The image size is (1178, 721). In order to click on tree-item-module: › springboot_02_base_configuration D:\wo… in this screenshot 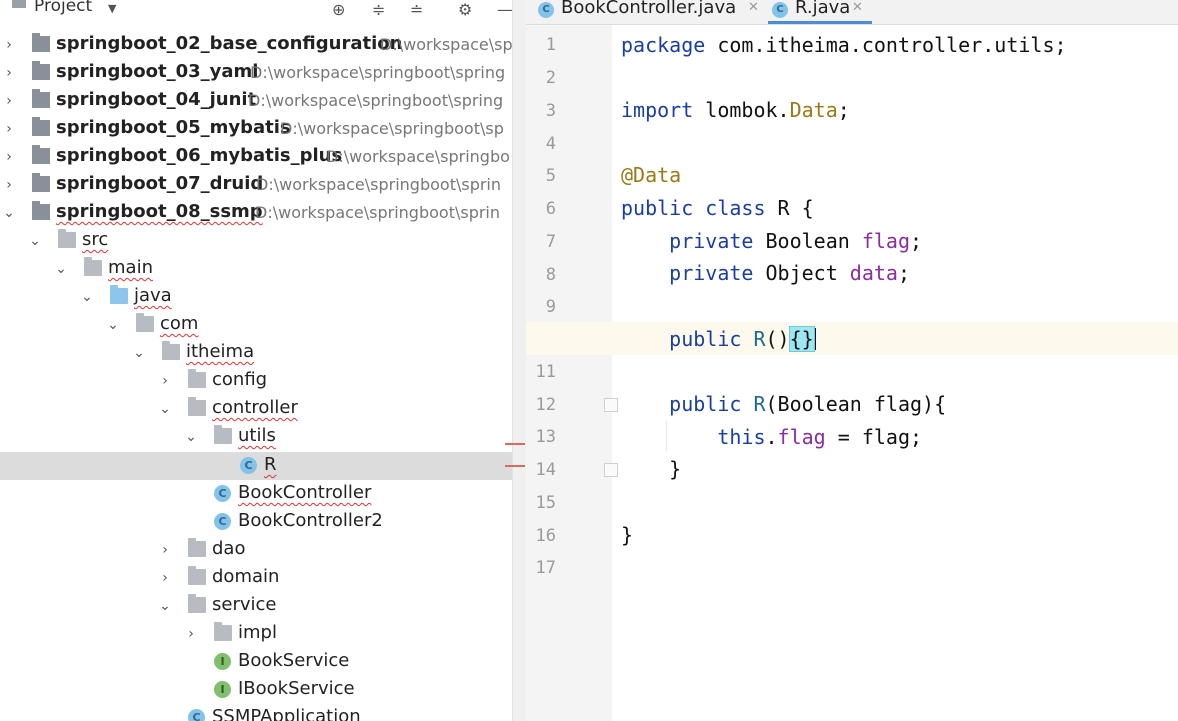, I will do `click(256, 45)`.